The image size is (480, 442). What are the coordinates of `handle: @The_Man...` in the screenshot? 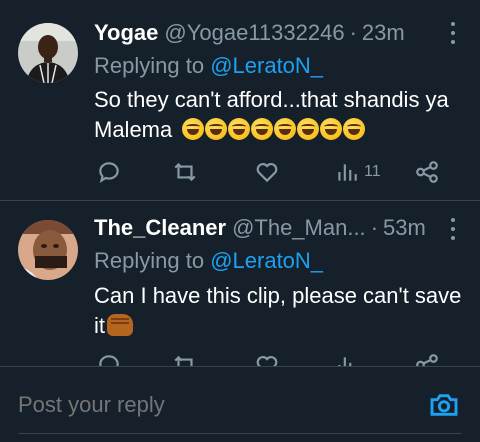 It's located at (299, 228).